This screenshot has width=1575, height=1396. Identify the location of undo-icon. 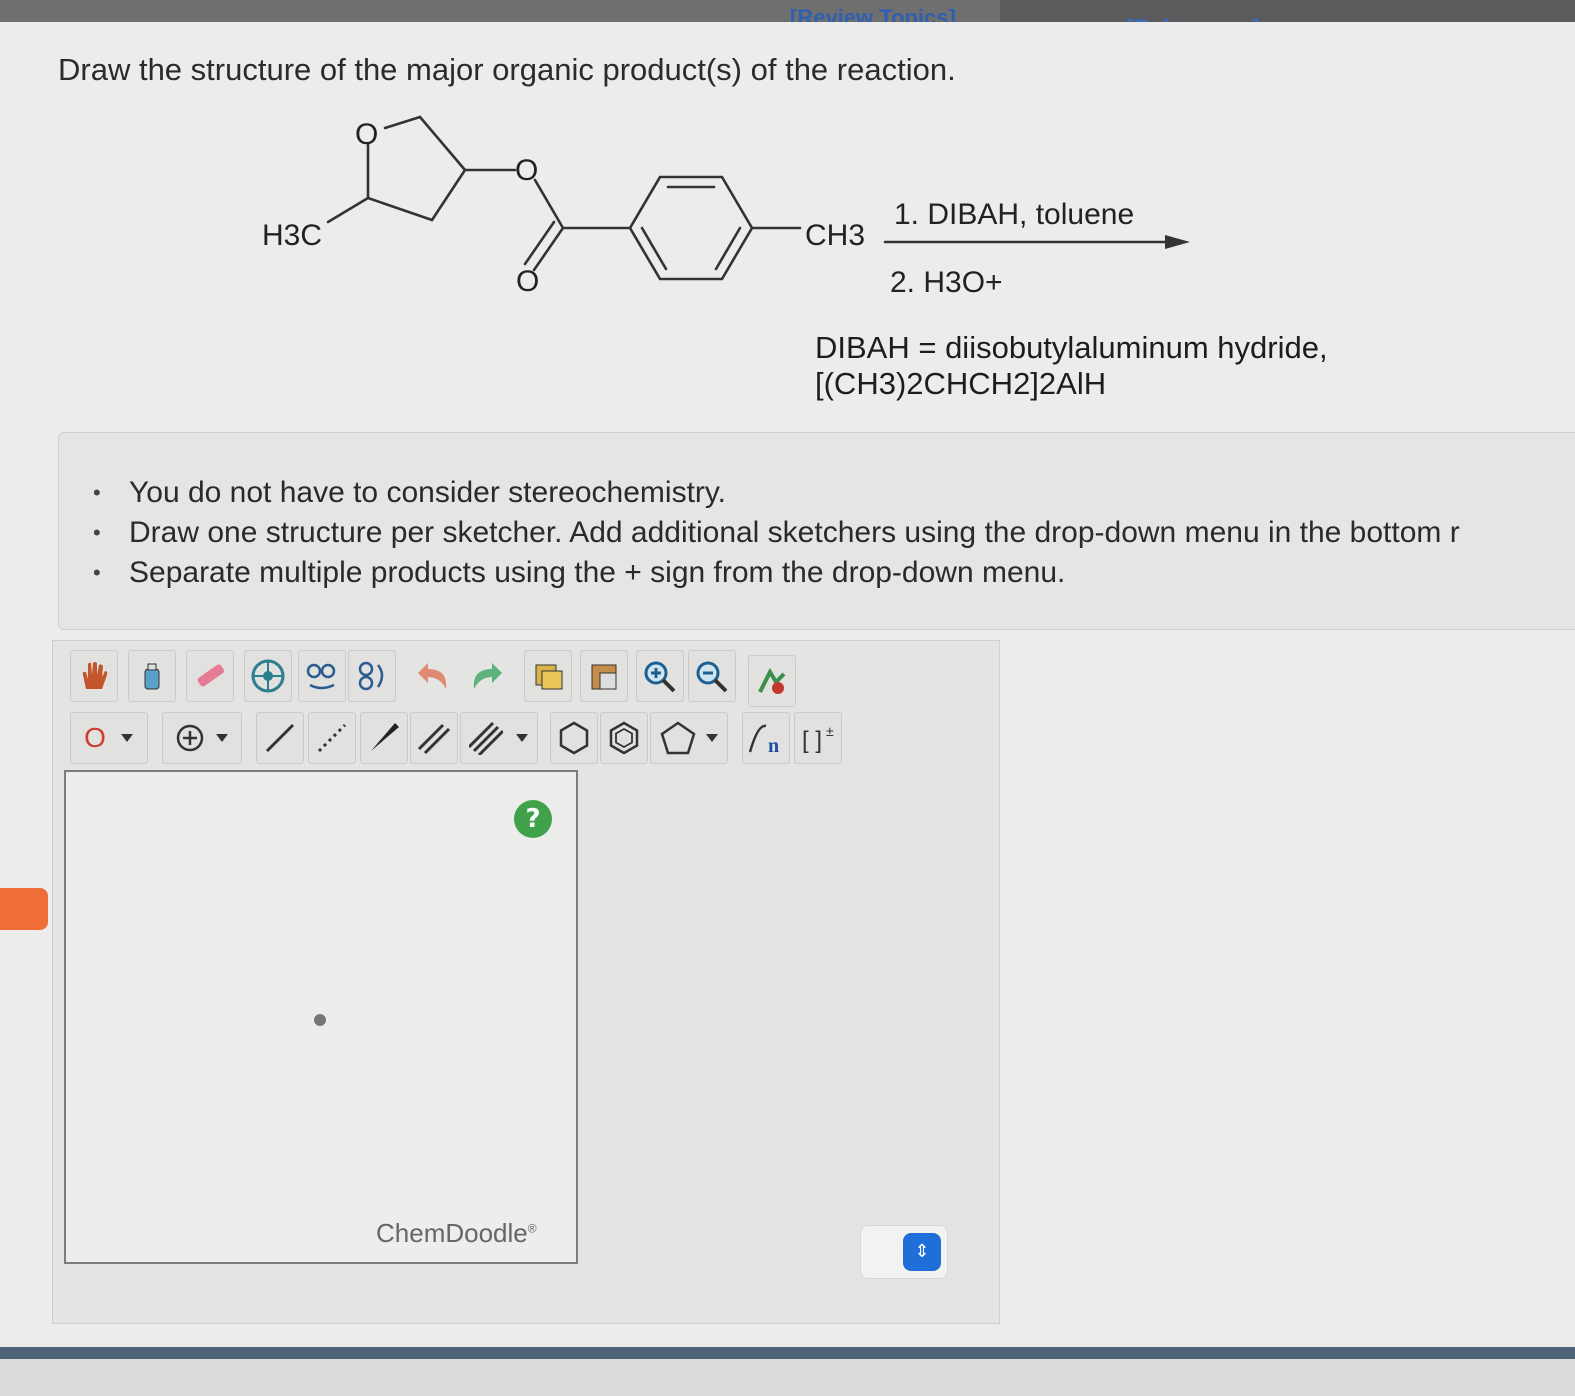
(432, 676).